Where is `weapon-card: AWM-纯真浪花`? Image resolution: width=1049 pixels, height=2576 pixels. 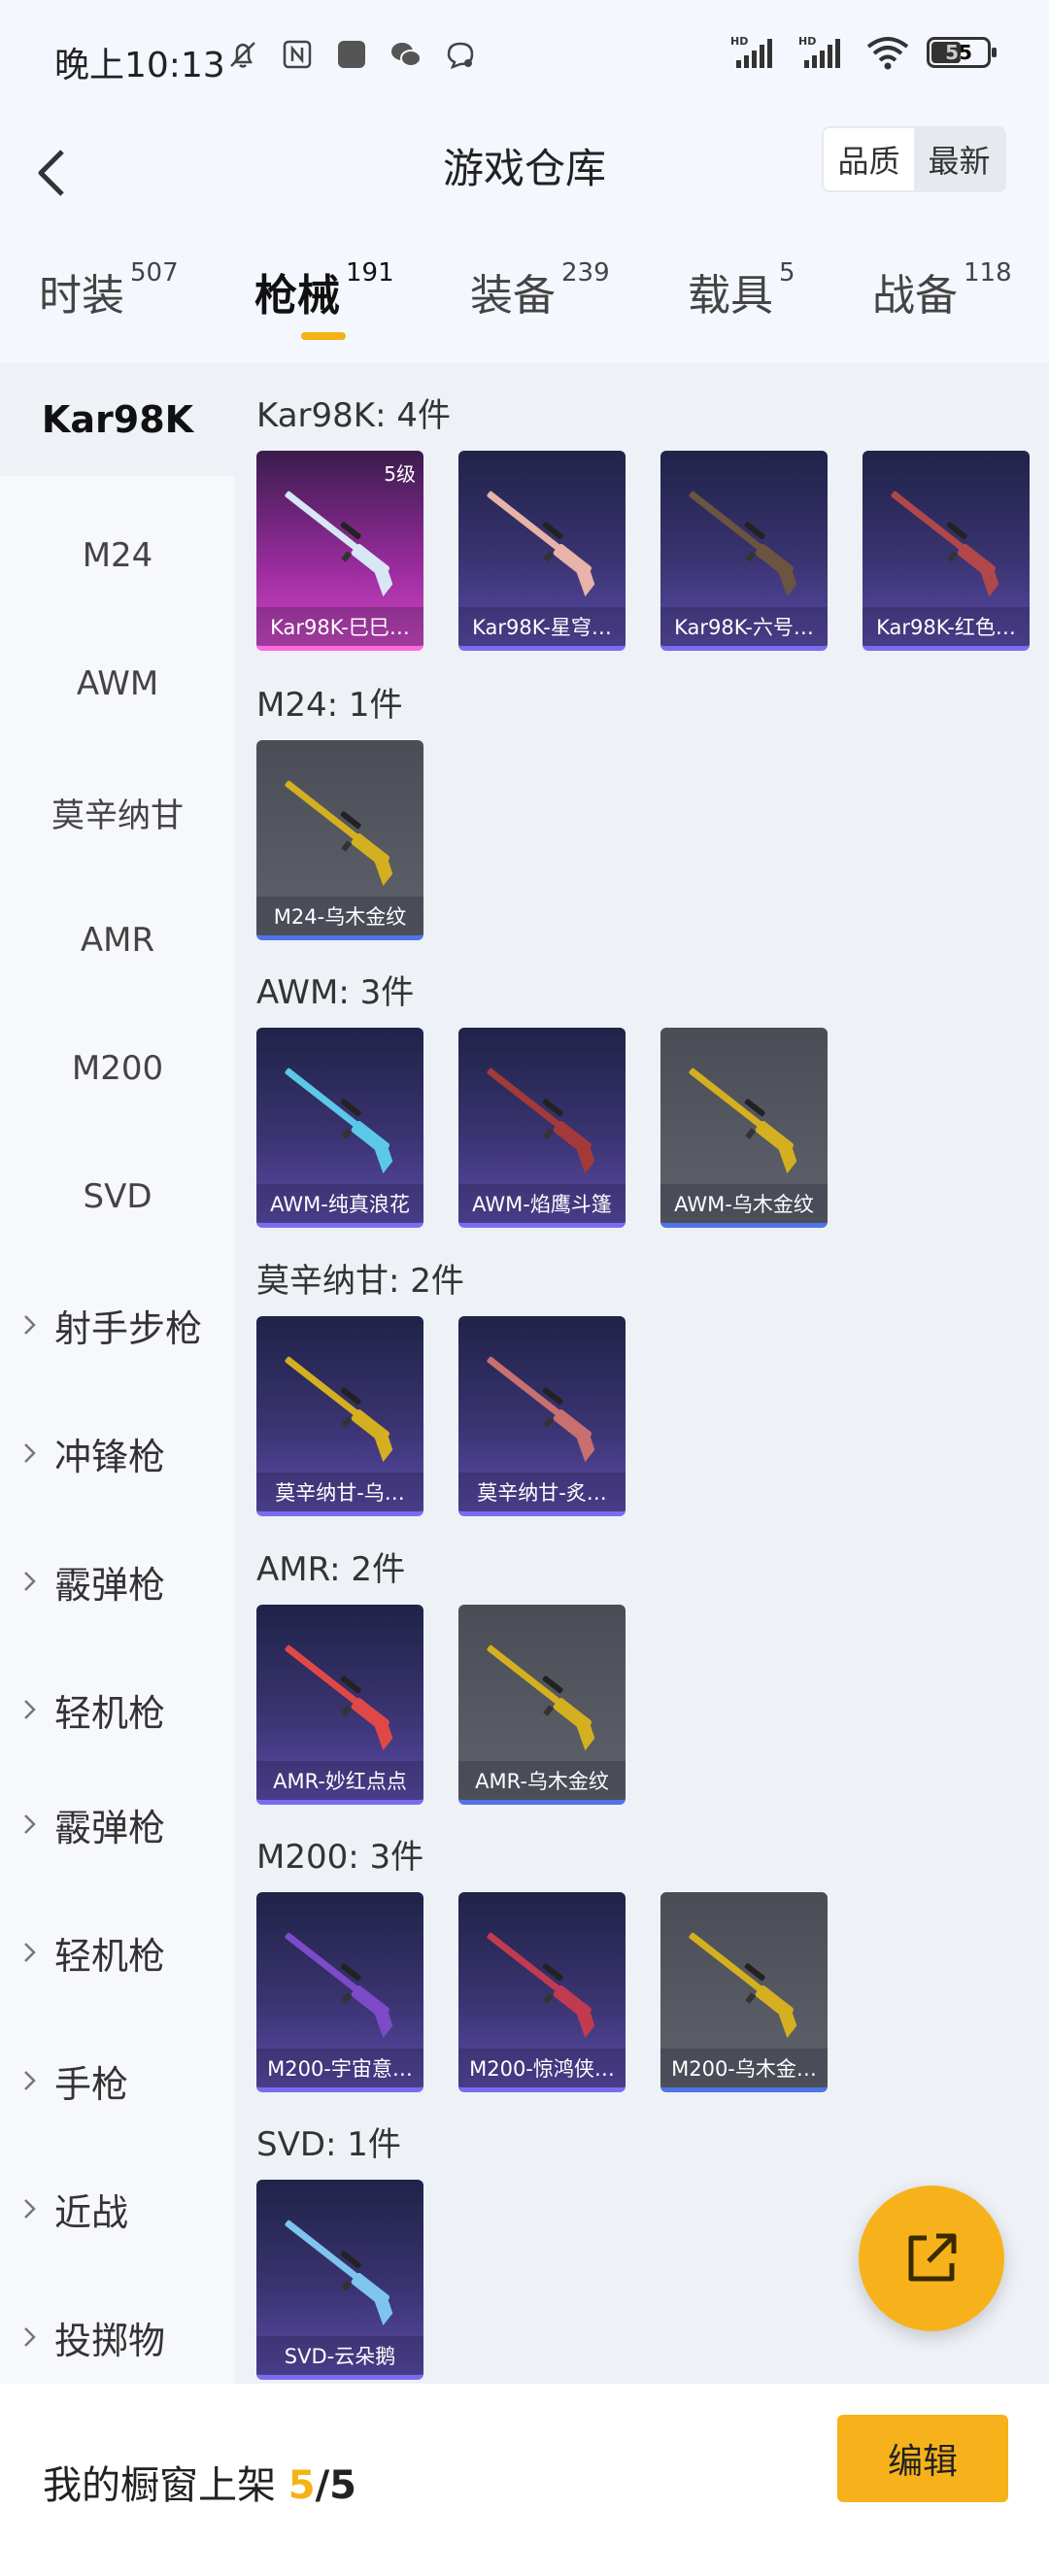
weapon-card: AWM-纯真浪花 is located at coordinates (339, 1128).